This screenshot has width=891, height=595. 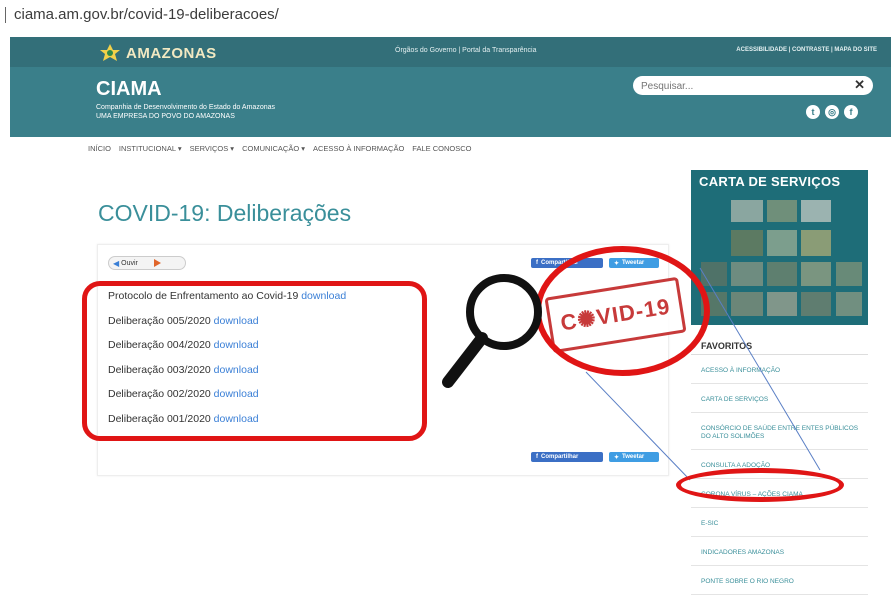 I want to click on favorite-link: PONTE SOBRE O RIO NEGRO, so click(x=779, y=580).